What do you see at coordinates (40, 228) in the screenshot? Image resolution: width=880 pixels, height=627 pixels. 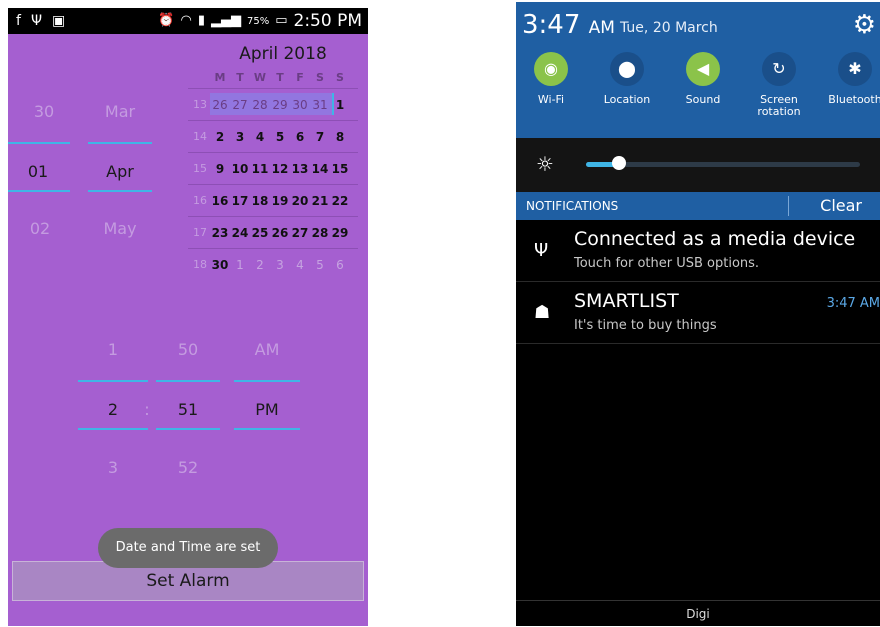 I see `day-next: 02` at bounding box center [40, 228].